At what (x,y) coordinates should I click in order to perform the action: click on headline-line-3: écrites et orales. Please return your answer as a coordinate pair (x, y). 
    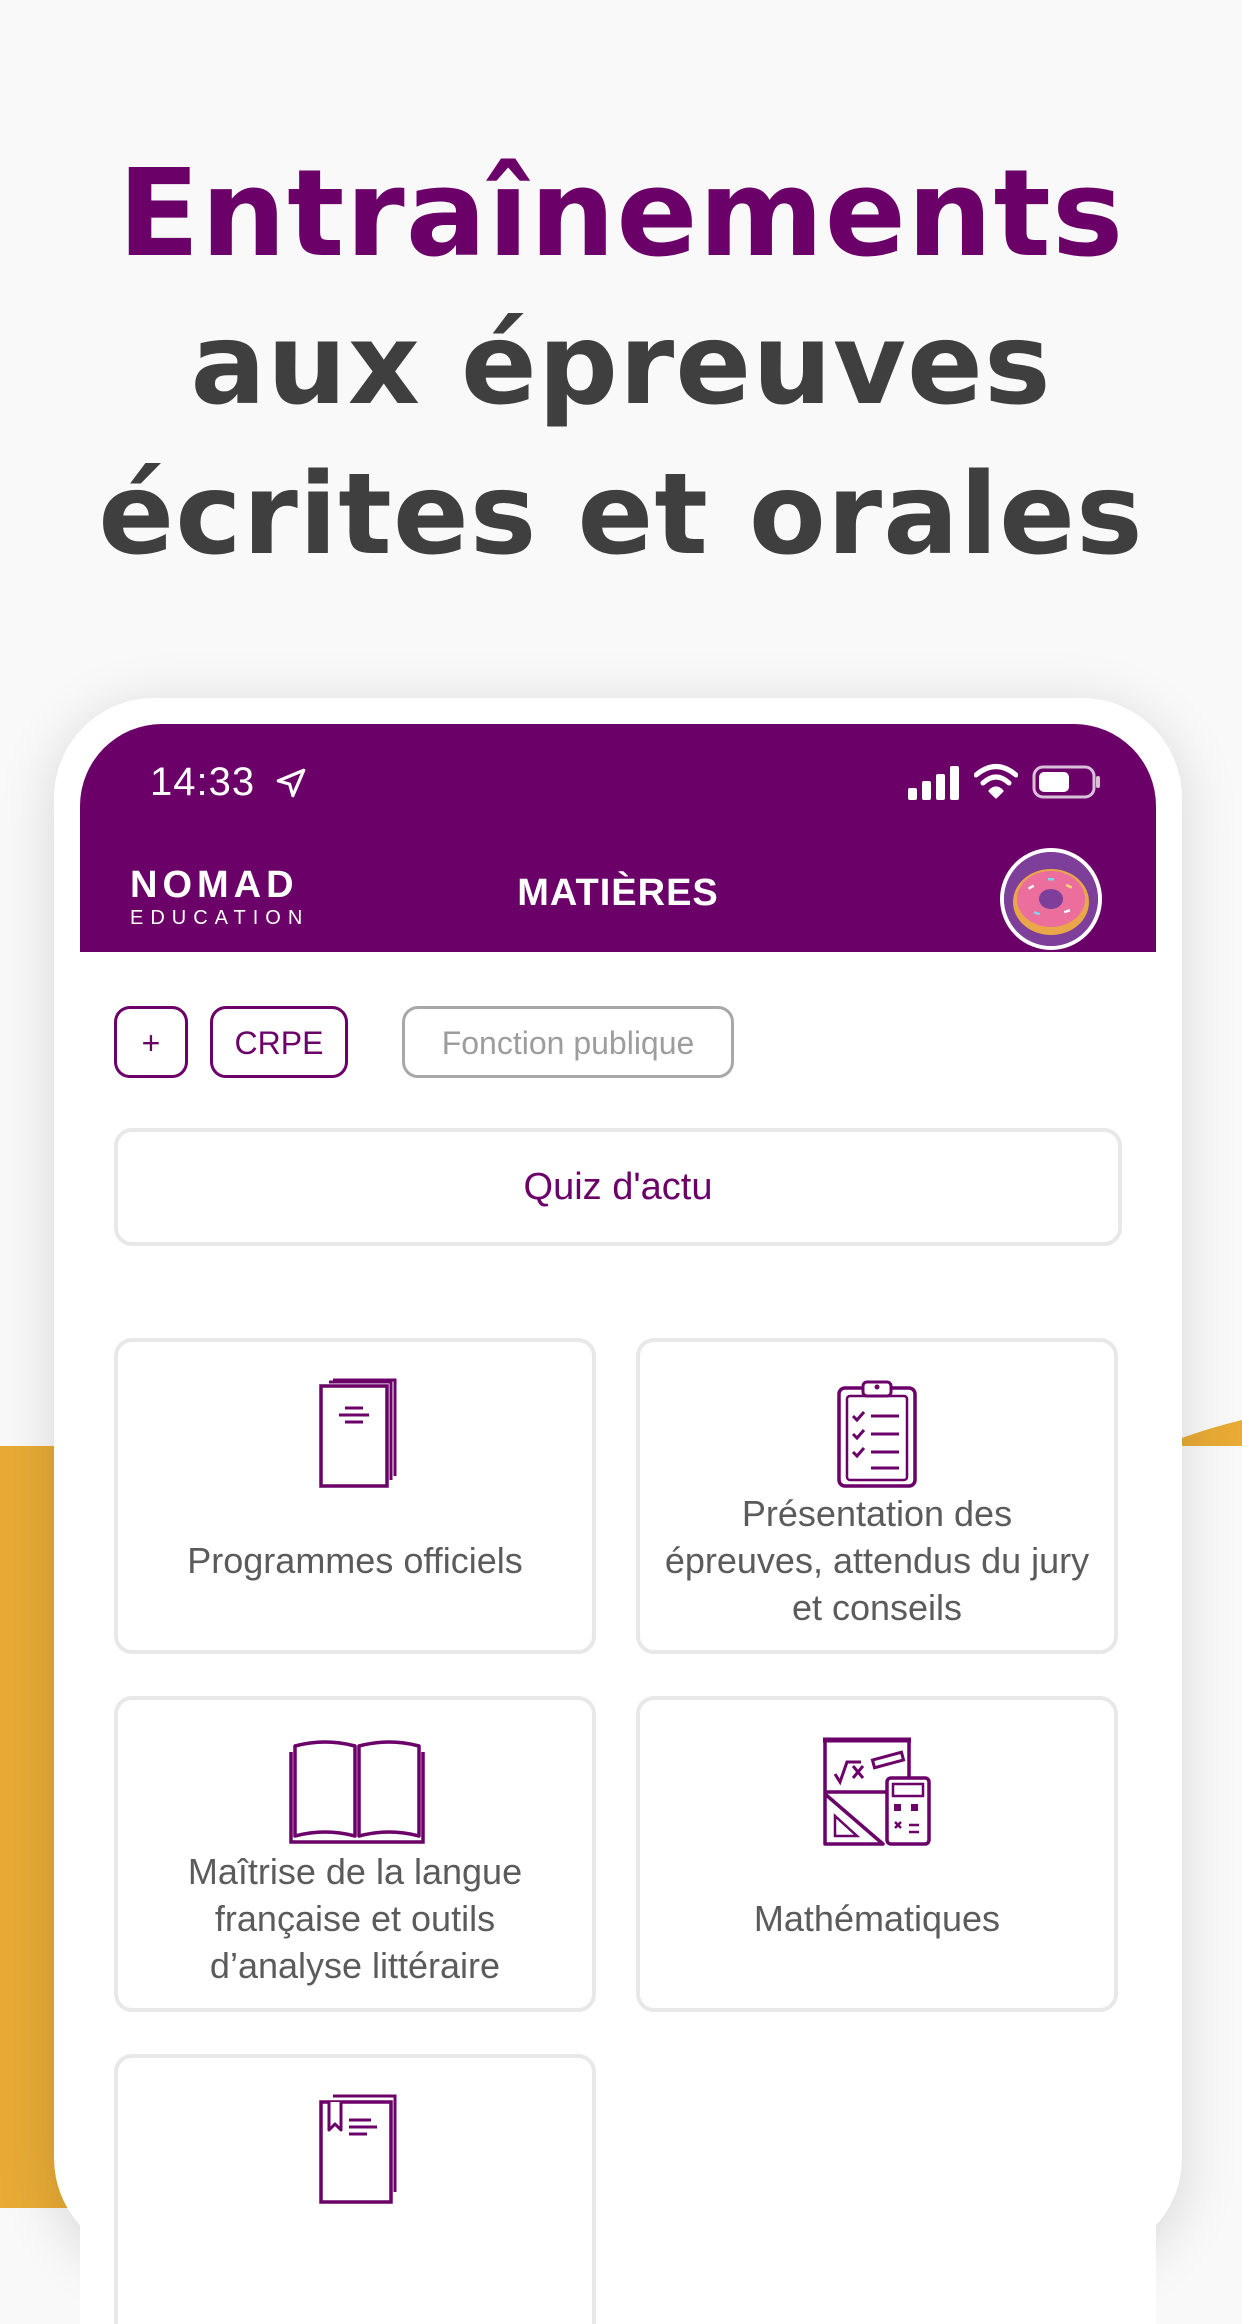
    Looking at the image, I should click on (621, 515).